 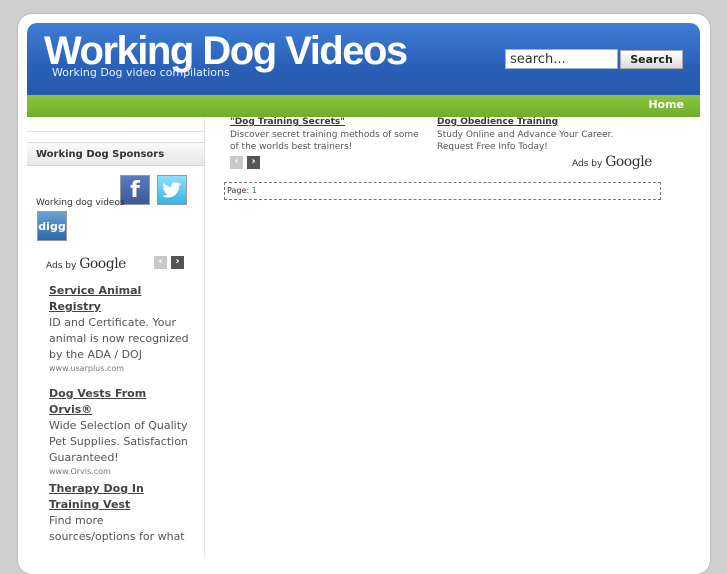 I want to click on top-ad-title: "Dog Training Secrets", so click(x=330, y=122).